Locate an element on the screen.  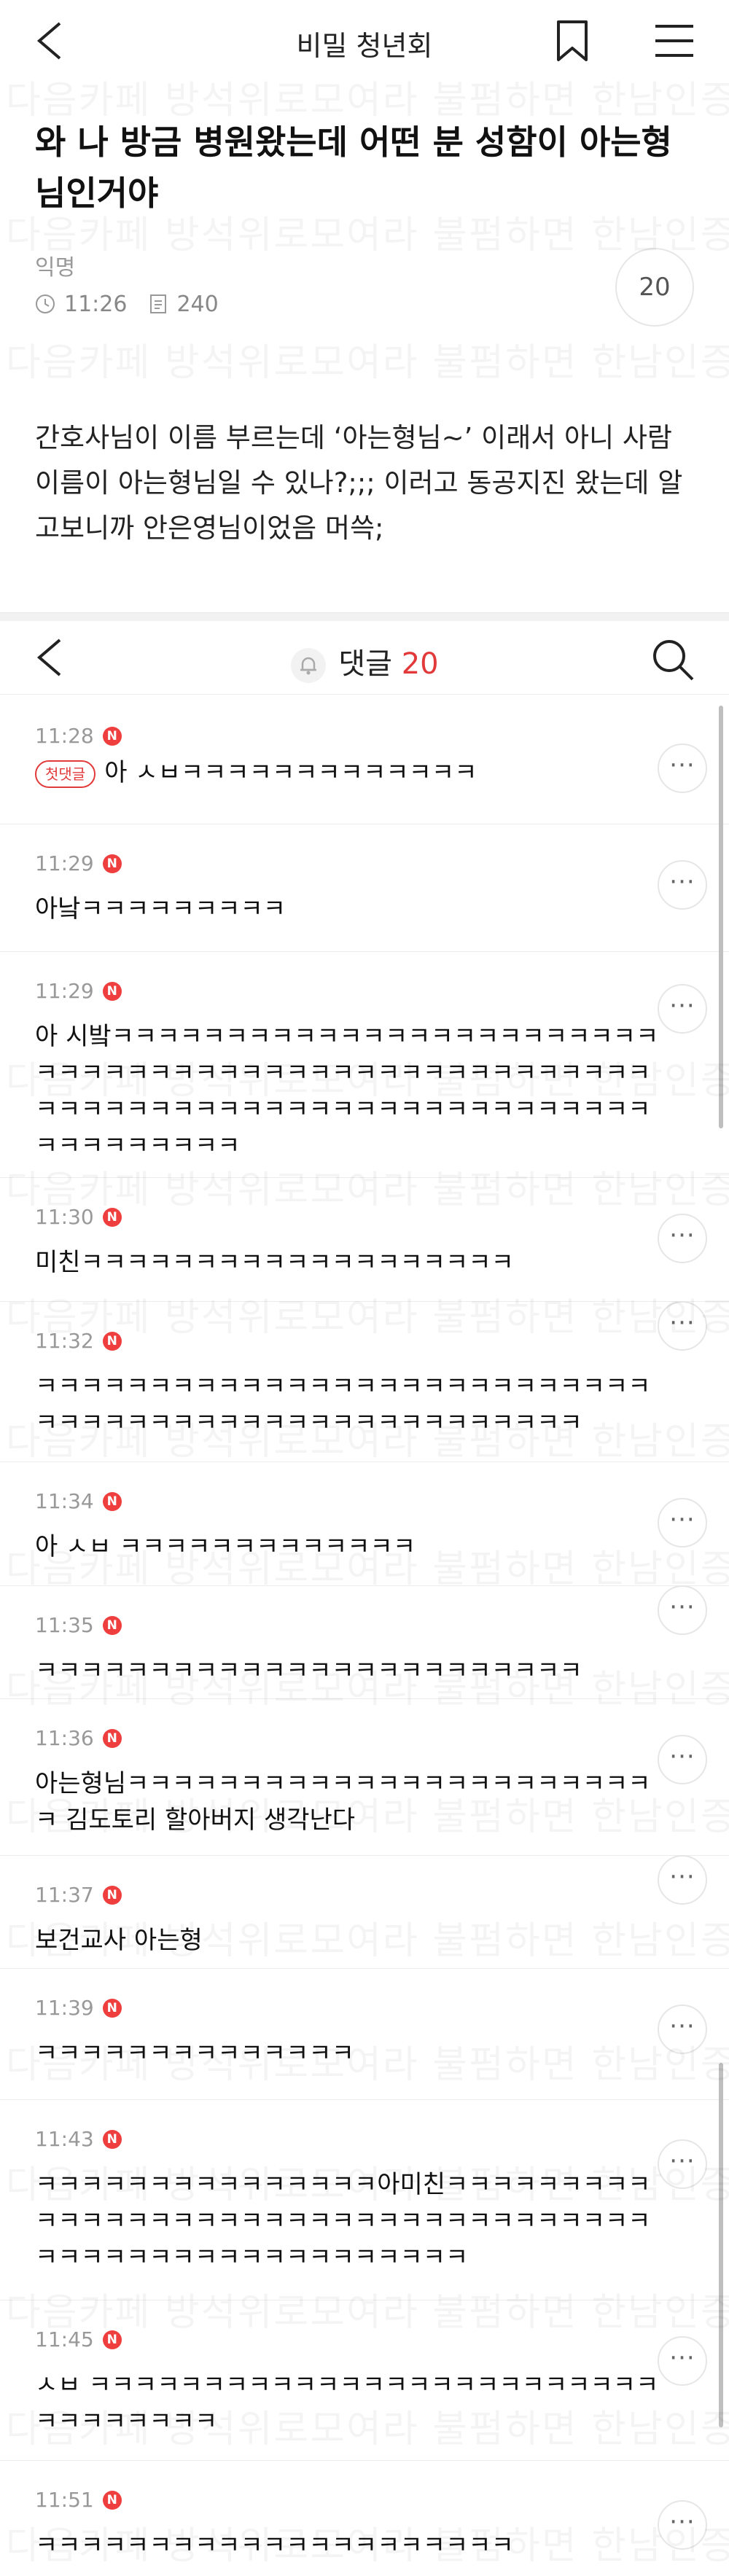
comment-text-wrap: 아낰ㅋㅋㅋㅋㅋㅋㅋㅋㅋ is located at coordinates (348, 909).